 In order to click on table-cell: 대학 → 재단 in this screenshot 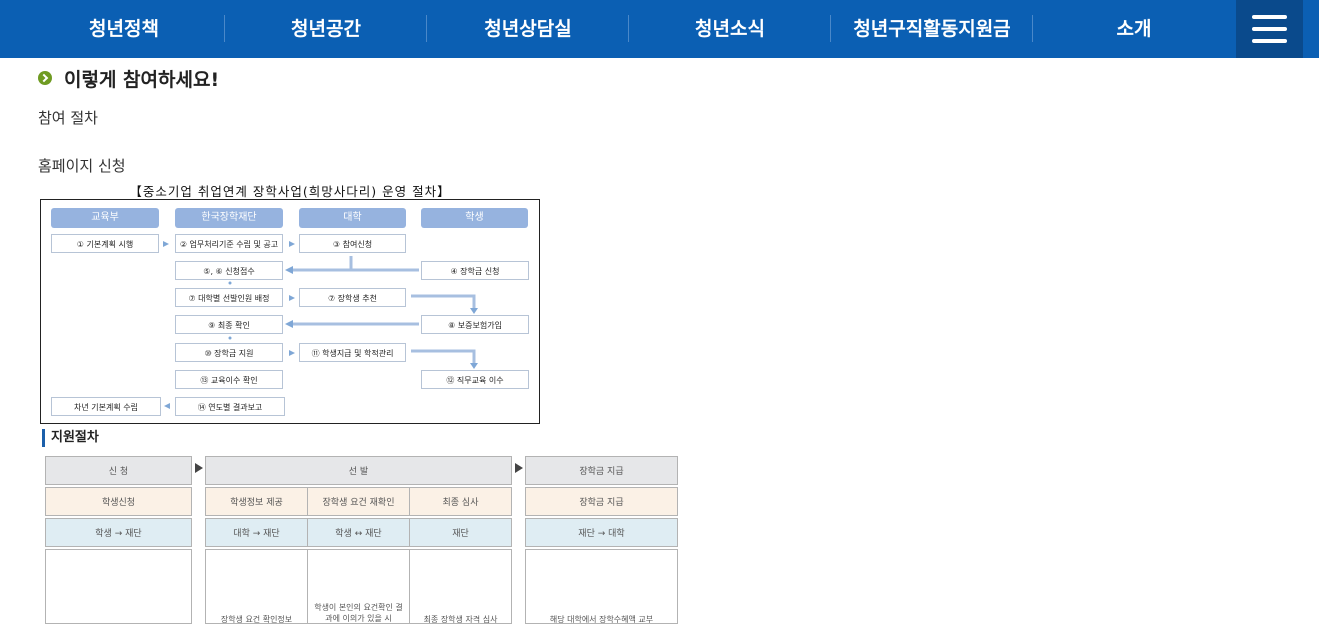, I will do `click(256, 532)`.